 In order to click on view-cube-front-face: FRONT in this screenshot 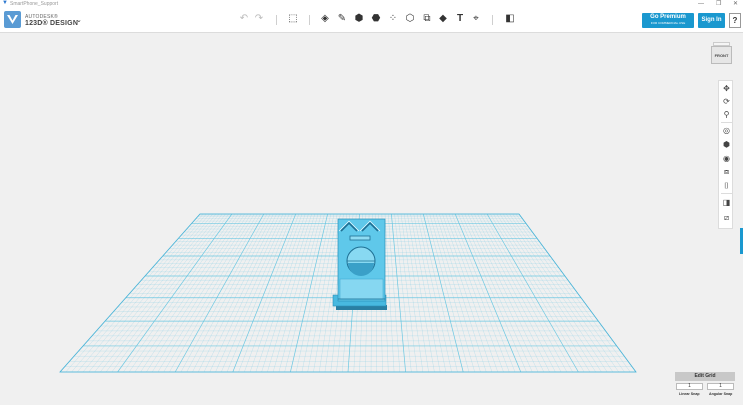, I will do `click(721, 55)`.